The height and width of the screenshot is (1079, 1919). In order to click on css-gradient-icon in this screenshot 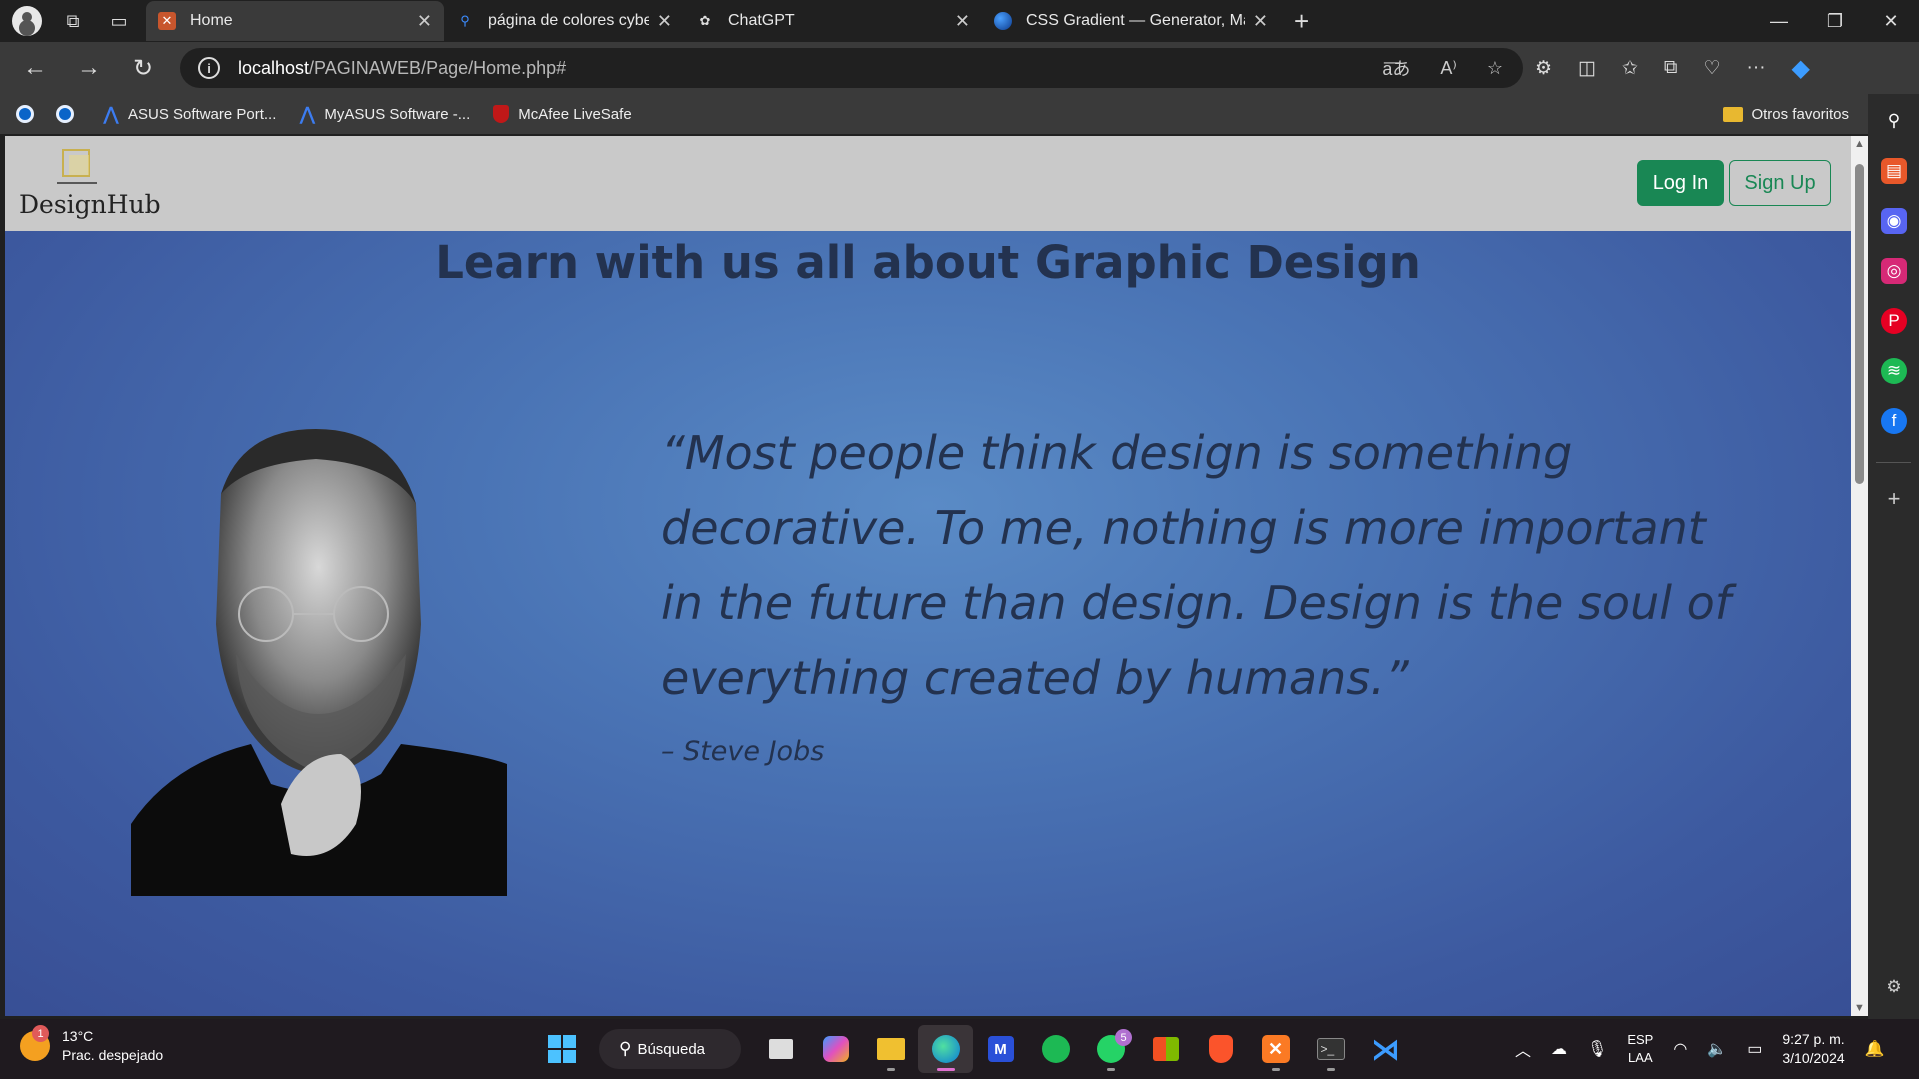, I will do `click(1003, 21)`.